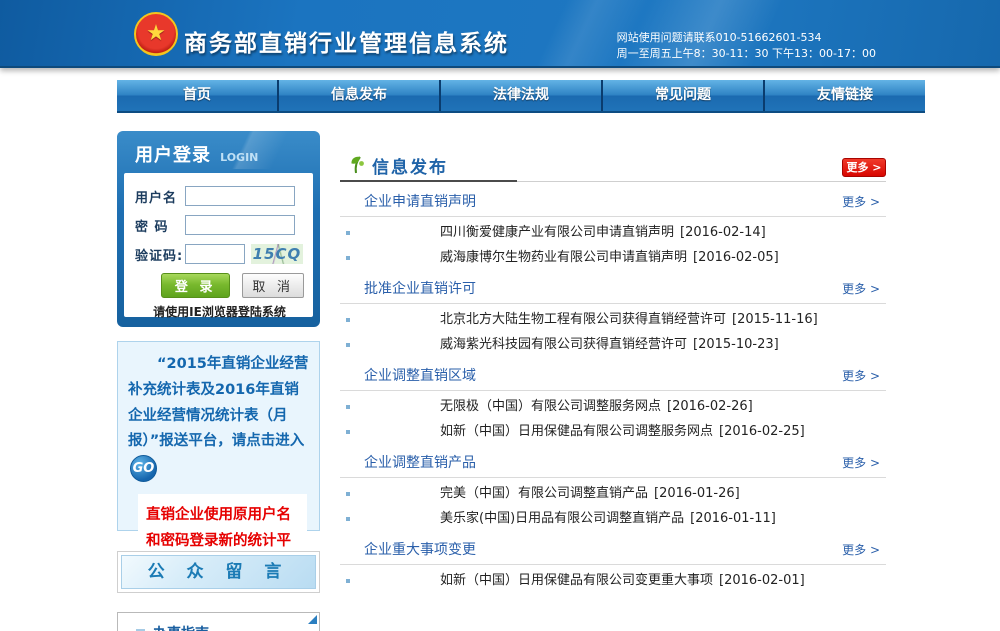 This screenshot has height=631, width=1000. Describe the element at coordinates (583, 319) in the screenshot. I see `item-title: 北京北方大陆生物工程有限公司获得直销经营许可` at that location.